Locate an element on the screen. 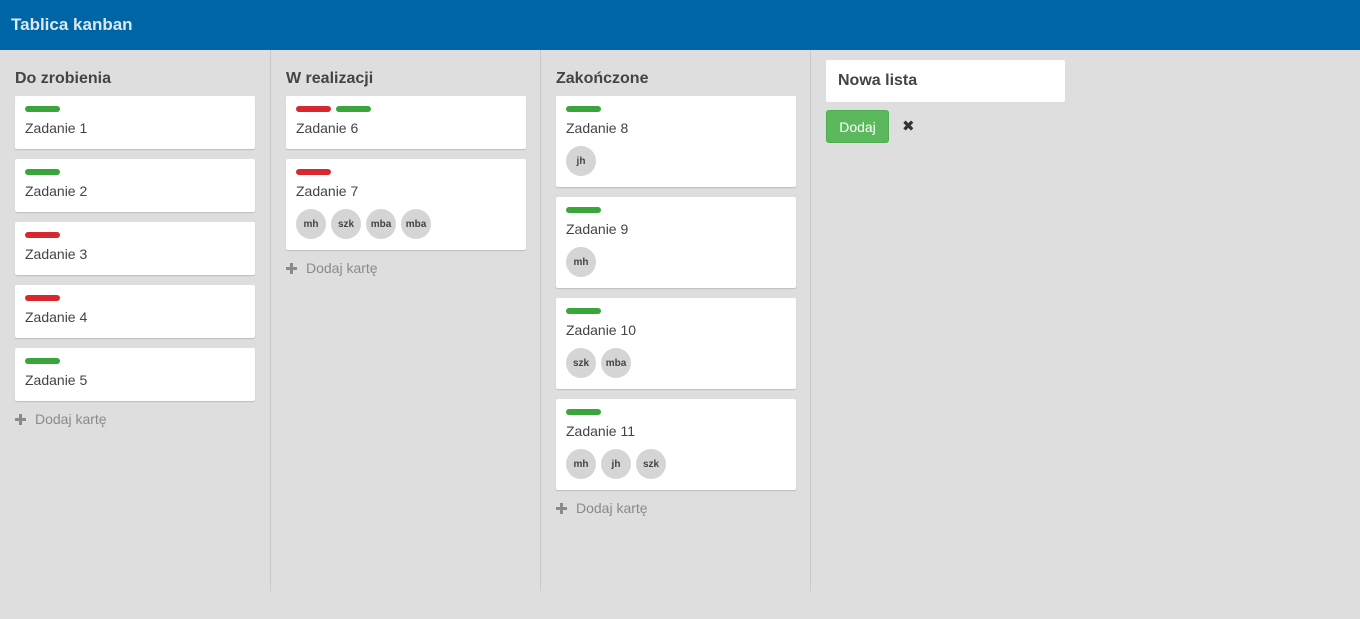  card: Zadanie 4 is located at coordinates (135, 311).